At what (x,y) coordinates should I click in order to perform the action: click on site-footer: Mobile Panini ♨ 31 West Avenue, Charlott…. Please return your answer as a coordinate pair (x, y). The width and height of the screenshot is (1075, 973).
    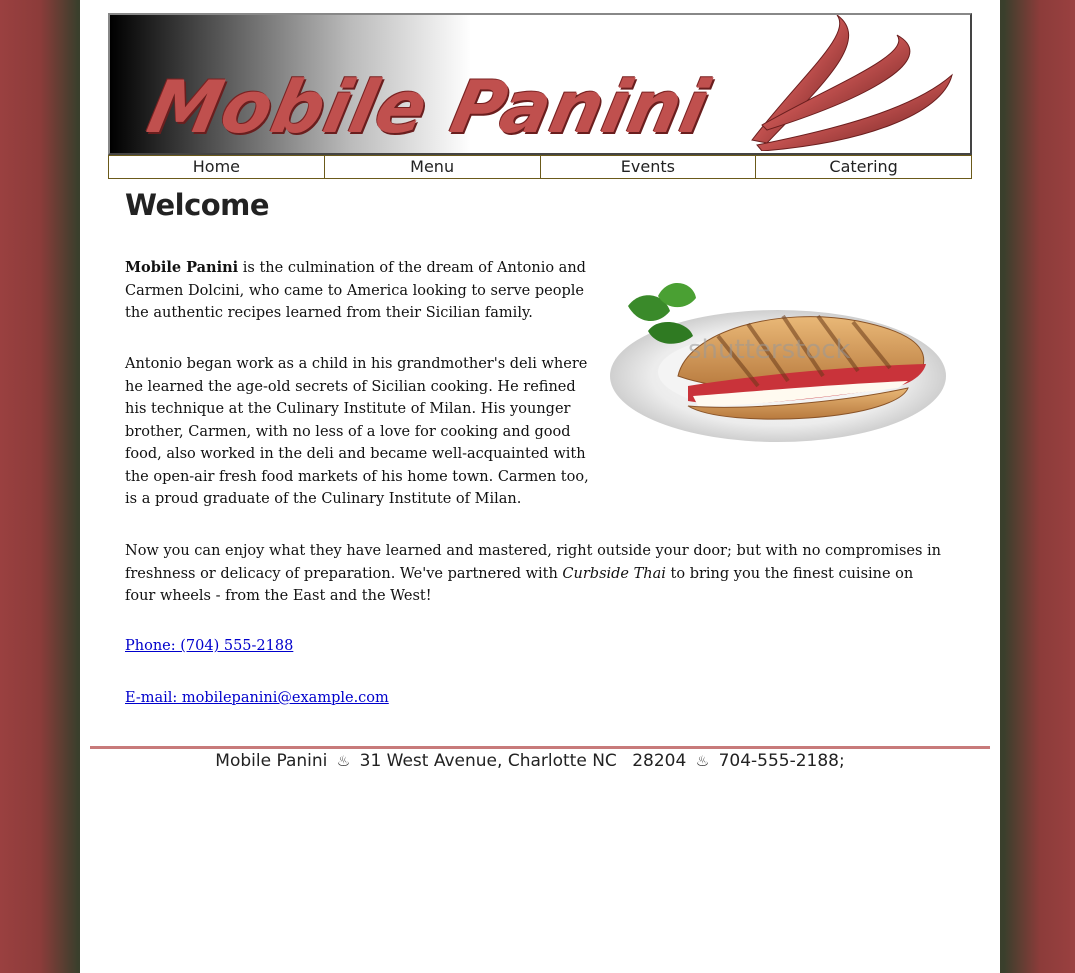
    Looking at the image, I should click on (530, 761).